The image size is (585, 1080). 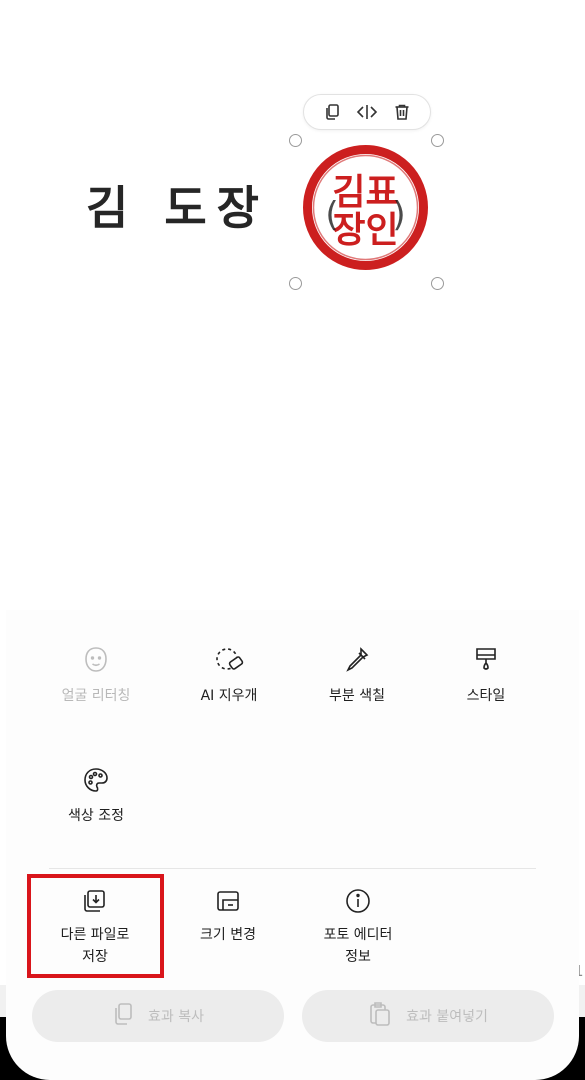 What do you see at coordinates (437, 283) in the screenshot?
I see `resize-handle-bottom-right` at bounding box center [437, 283].